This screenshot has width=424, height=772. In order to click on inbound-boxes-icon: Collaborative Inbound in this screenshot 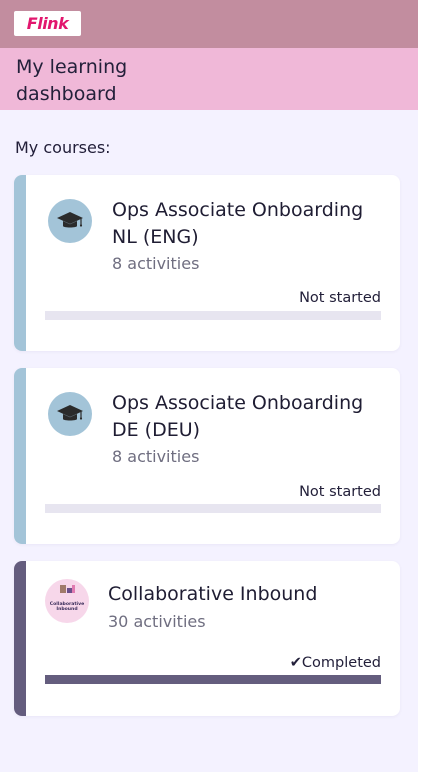, I will do `click(67, 598)`.